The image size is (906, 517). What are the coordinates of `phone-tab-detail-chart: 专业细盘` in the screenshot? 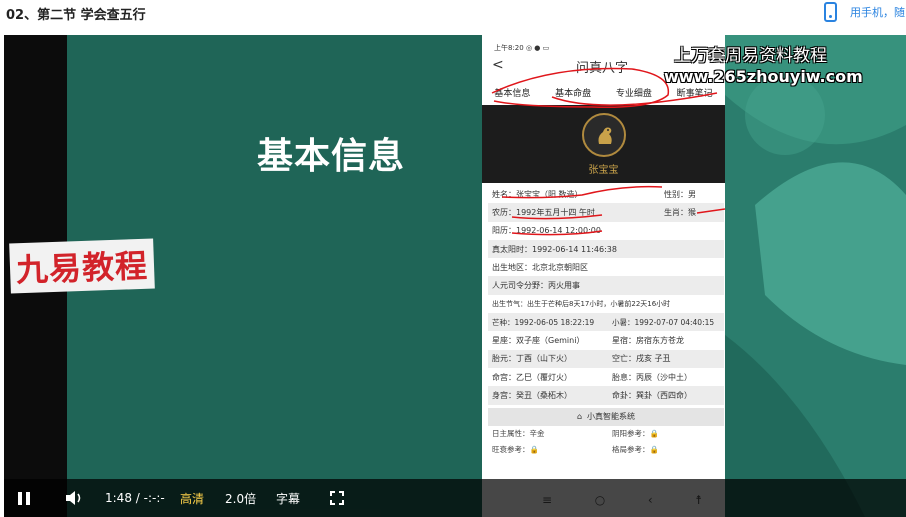 It's located at (633, 93).